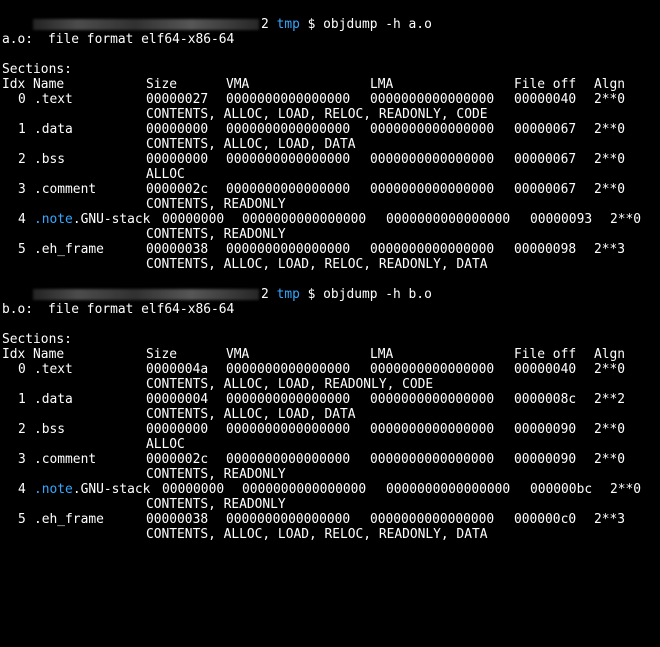 This screenshot has height=647, width=660. What do you see at coordinates (545, 129) in the screenshot?
I see `section-file-off: 00000067` at bounding box center [545, 129].